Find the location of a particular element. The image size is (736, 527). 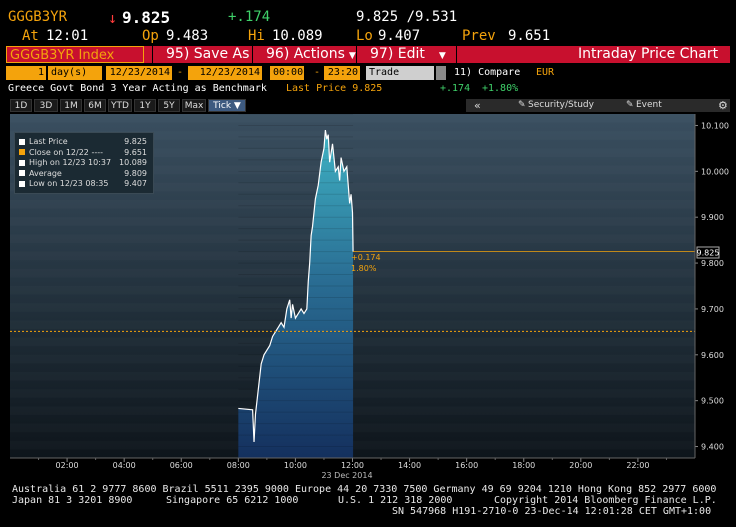

y-tick-label: 9.800 is located at coordinates (712, 263).